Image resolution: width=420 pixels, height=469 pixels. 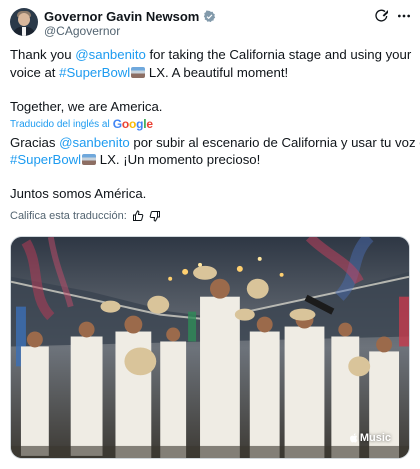 I want to click on translation-rating: Califica esta traducción:, so click(x=85, y=216).